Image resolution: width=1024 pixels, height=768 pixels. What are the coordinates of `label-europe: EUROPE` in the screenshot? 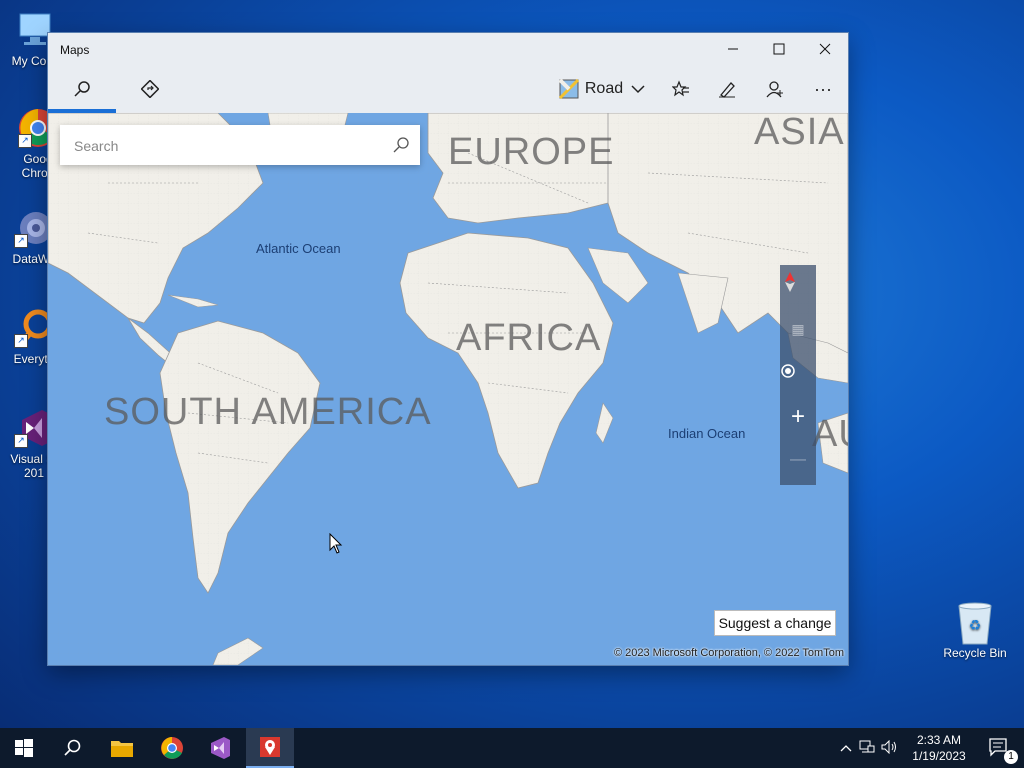 It's located at (531, 152).